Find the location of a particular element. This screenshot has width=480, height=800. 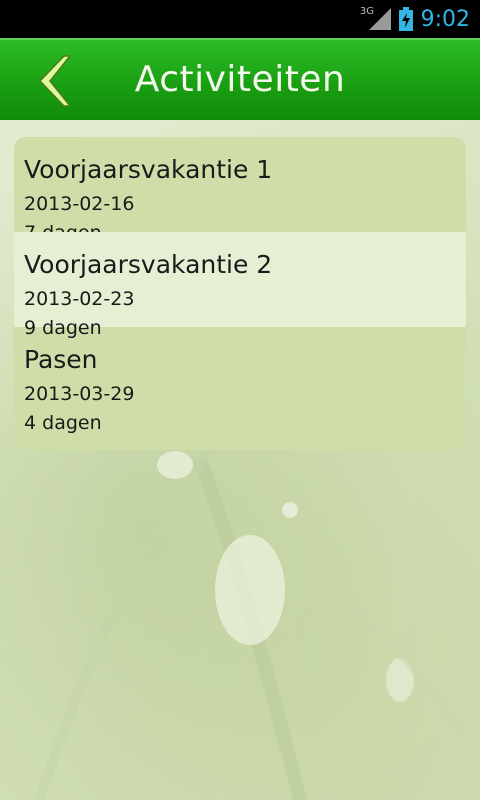

page-title: Activiteiten is located at coordinates (240, 79).